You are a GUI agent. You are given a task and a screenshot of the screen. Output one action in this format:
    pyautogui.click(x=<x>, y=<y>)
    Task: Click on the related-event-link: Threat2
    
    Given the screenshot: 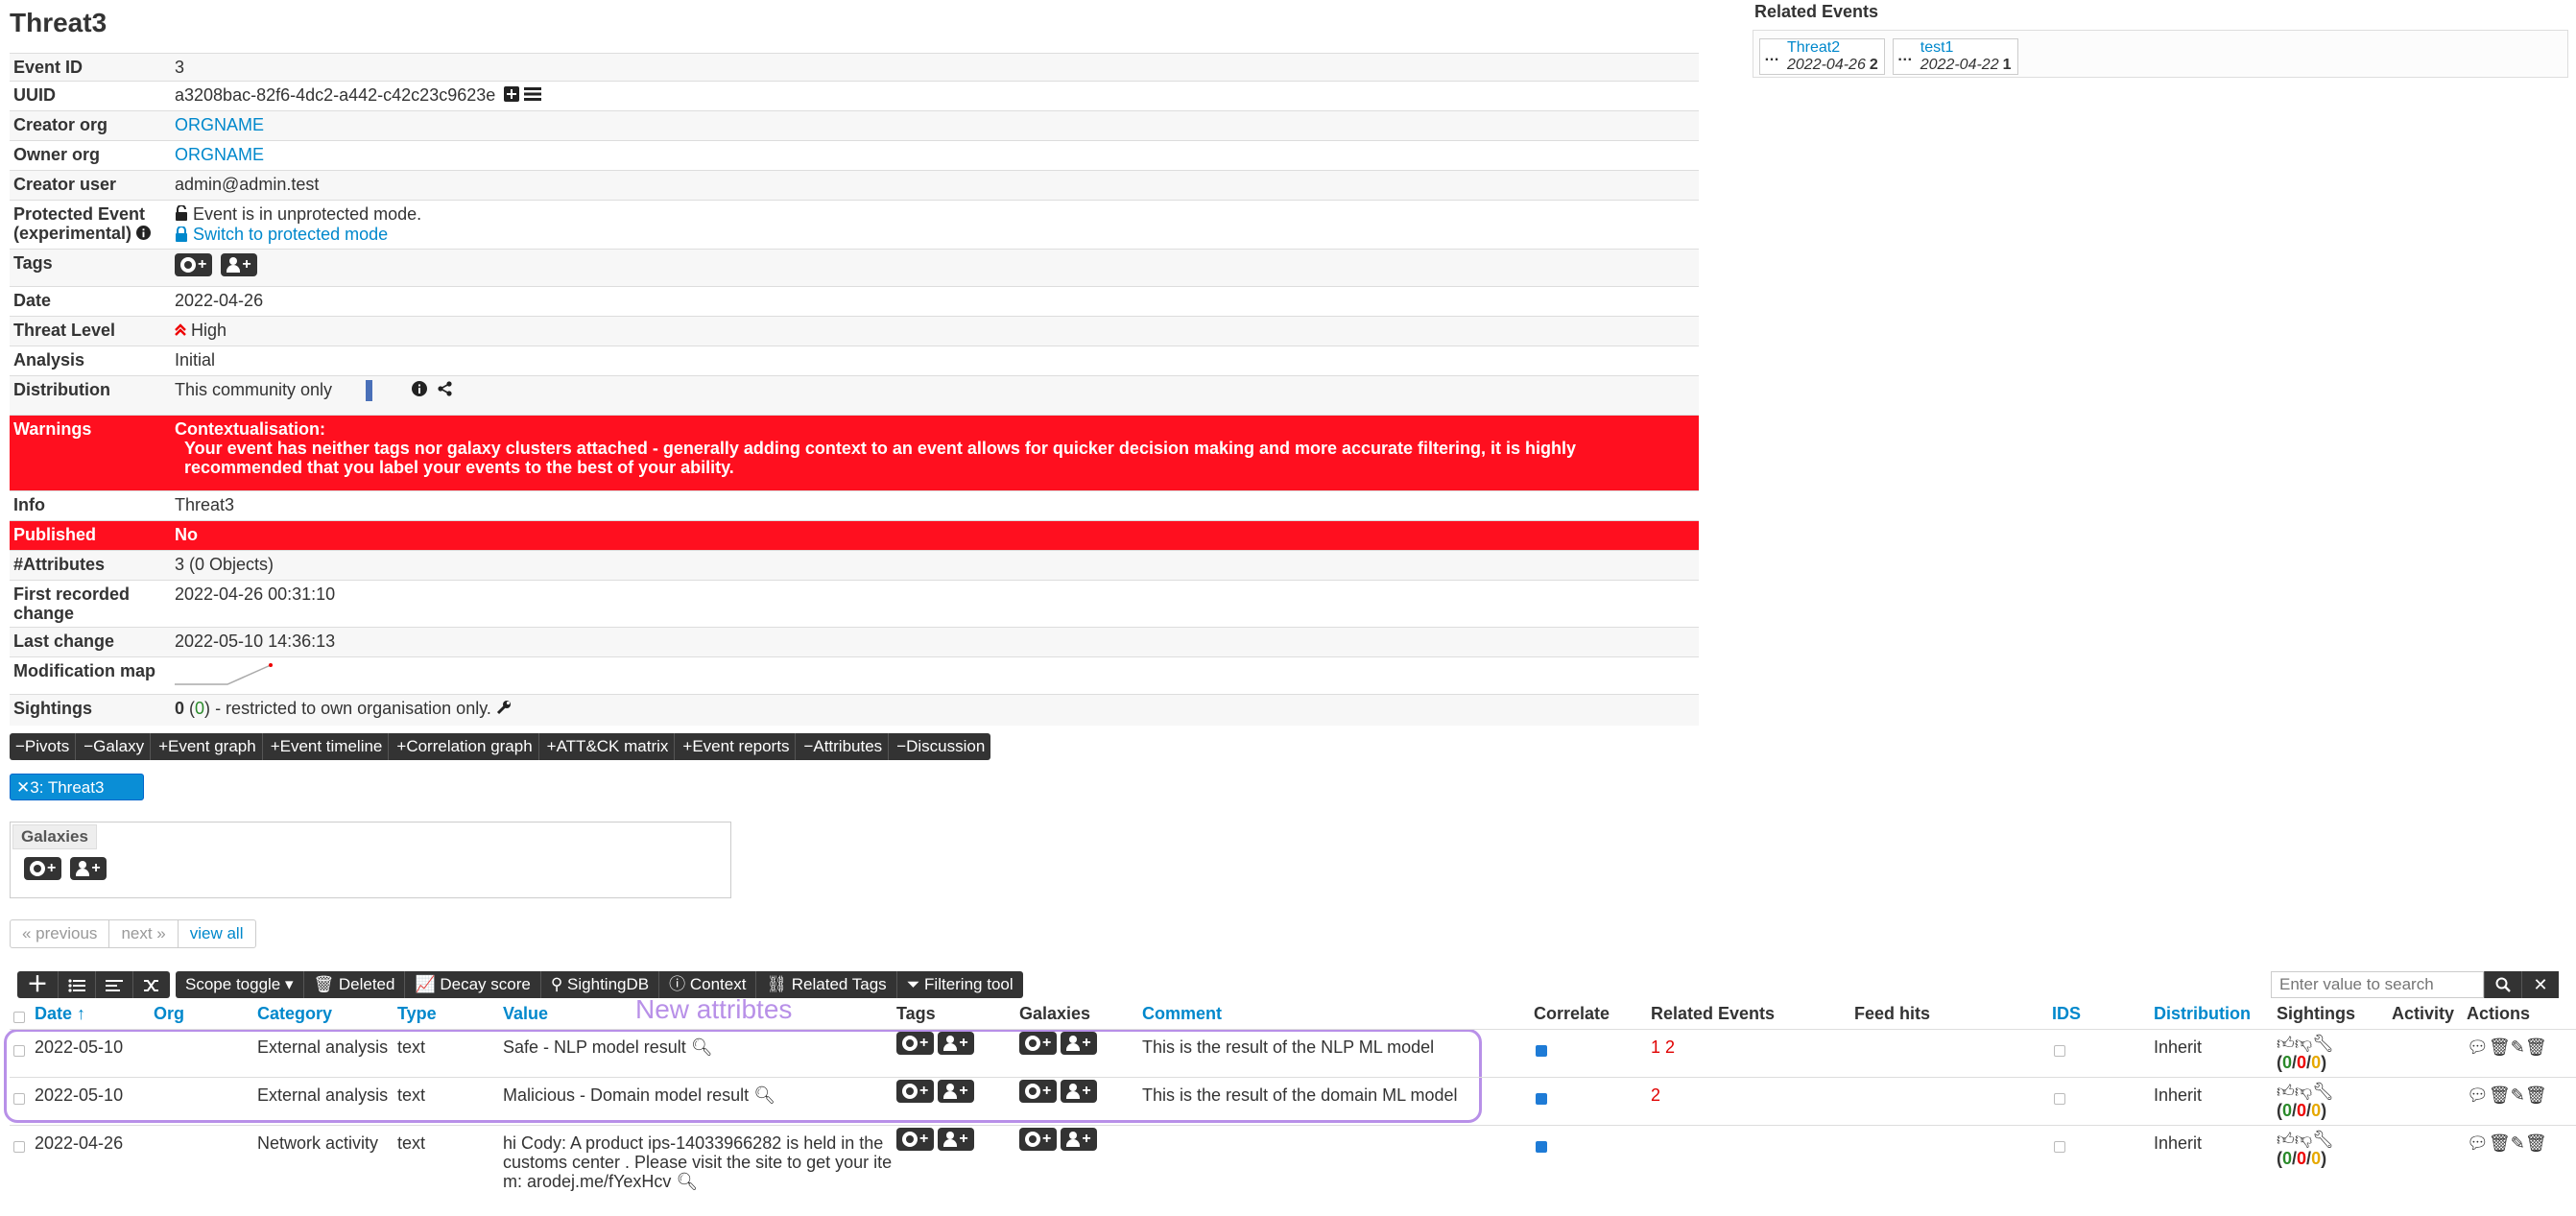 What is the action you would take?
    pyautogui.click(x=1813, y=48)
    